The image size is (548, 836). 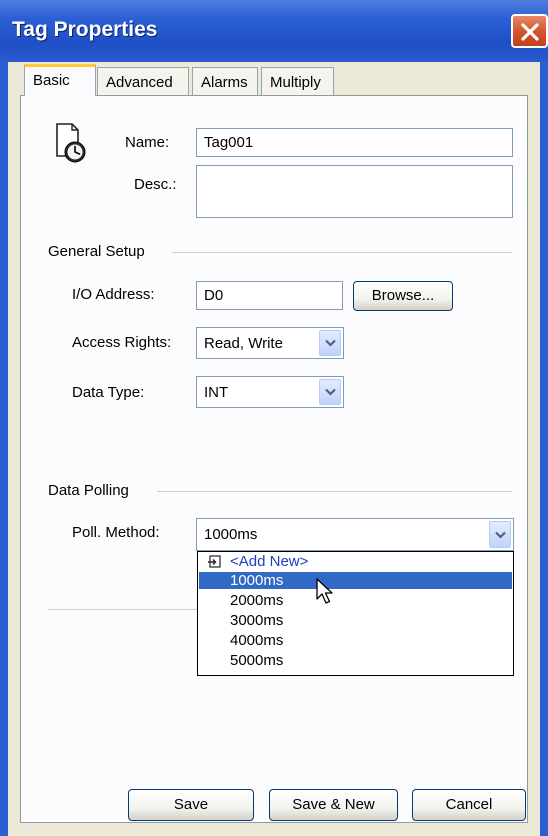 I want to click on tab-advanced-label: Advanced, so click(x=139, y=82).